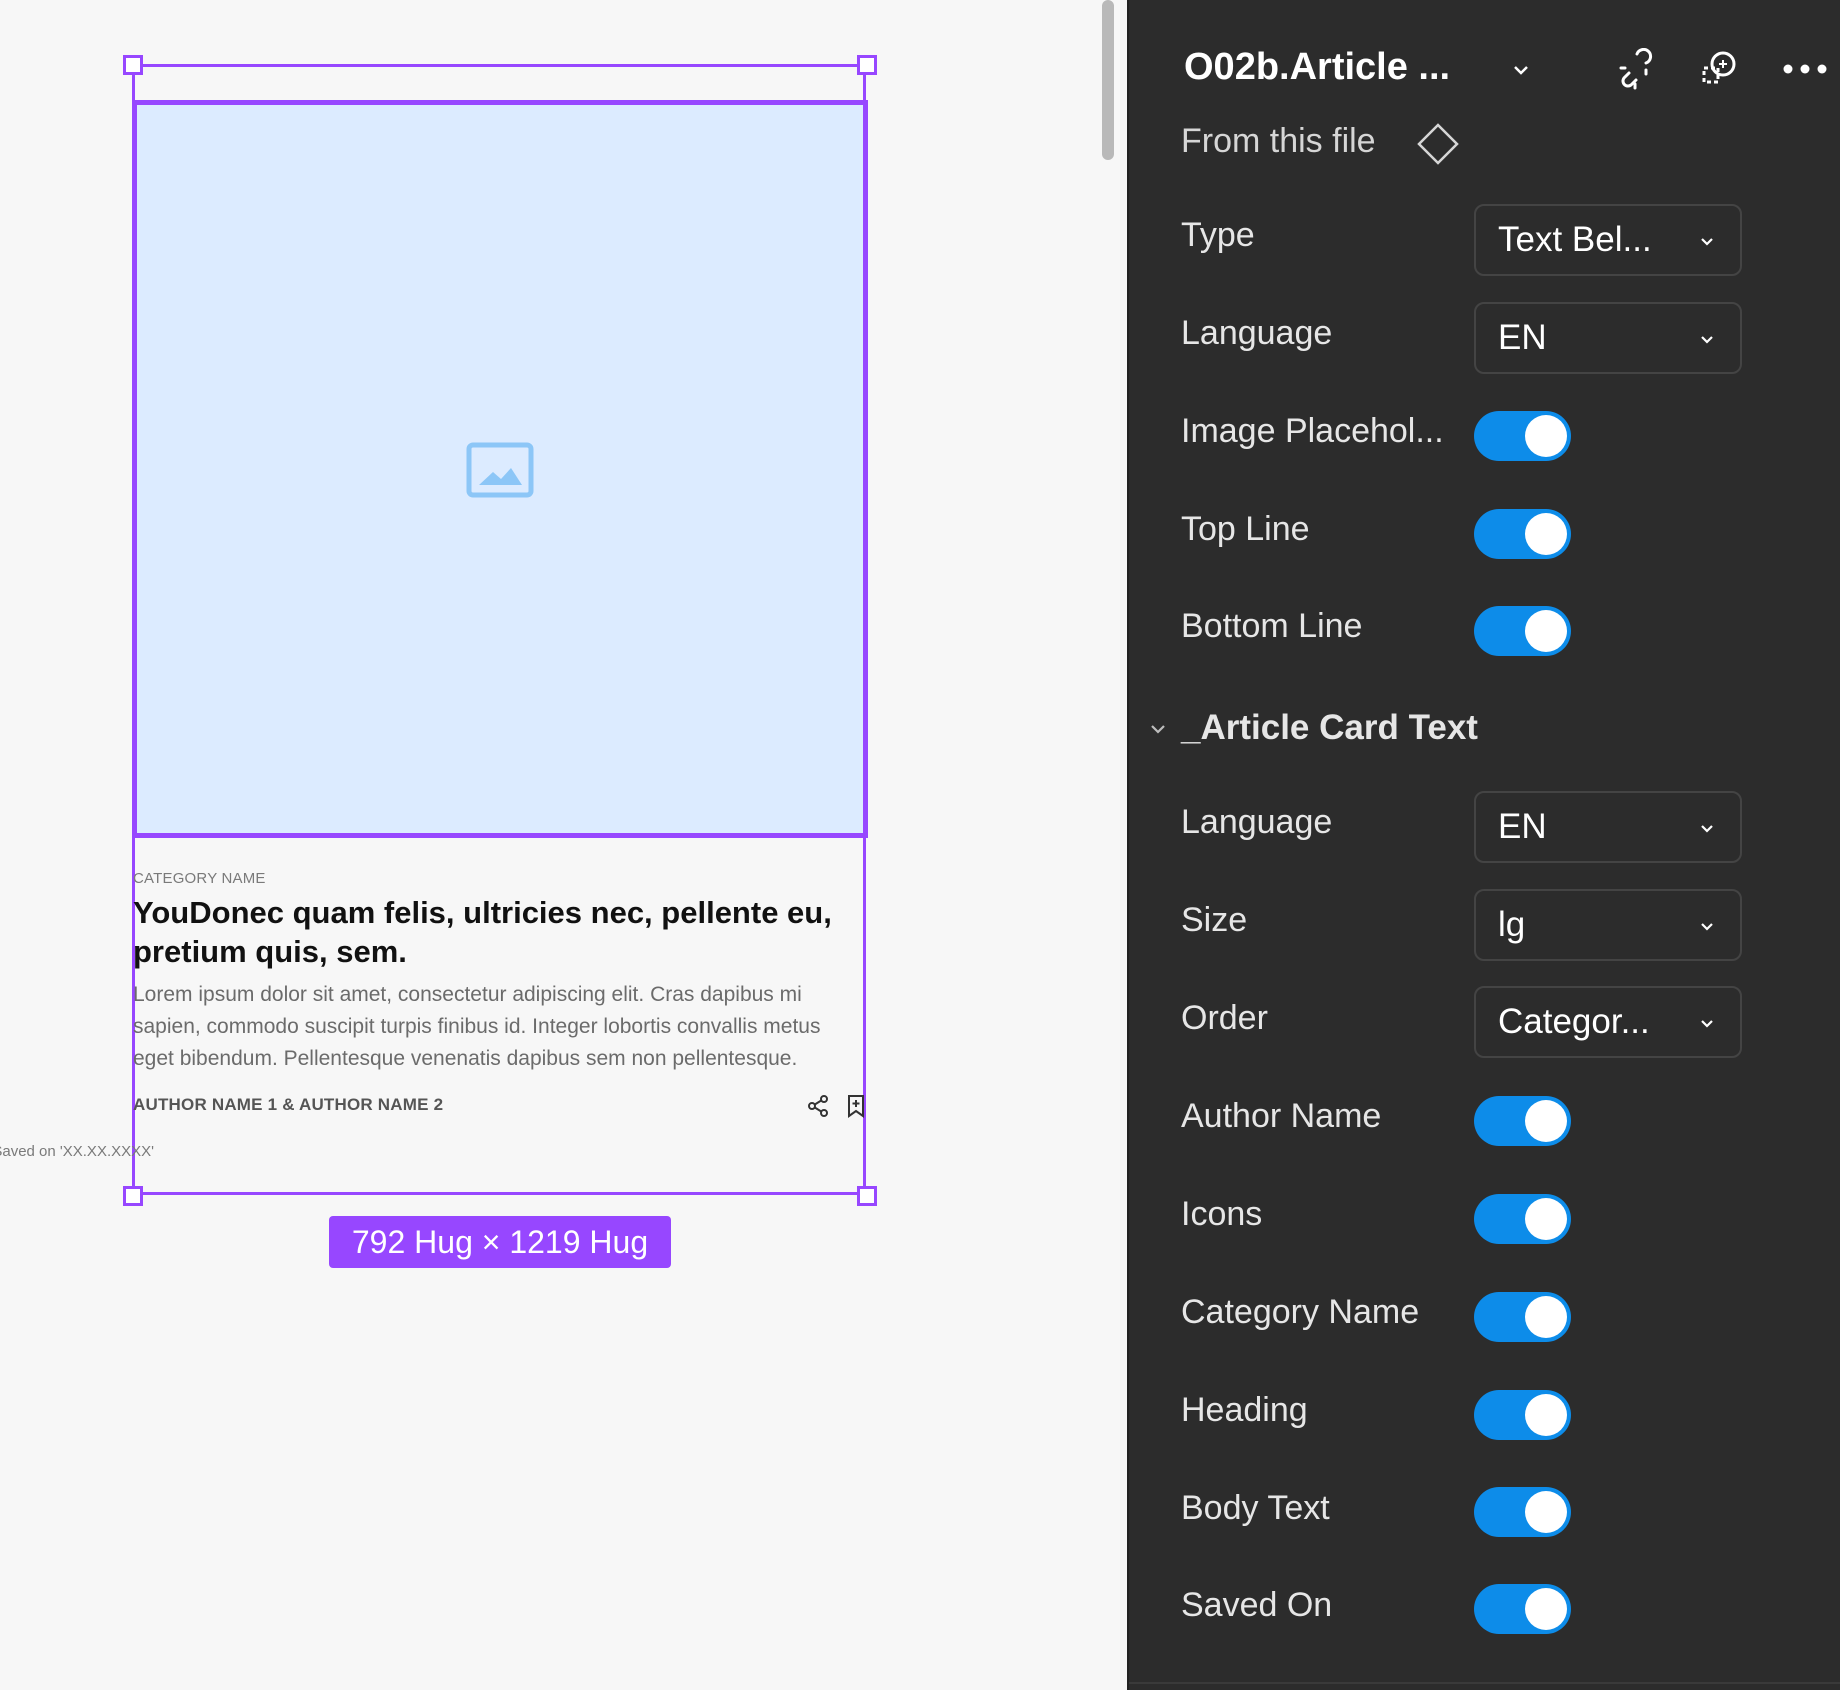  What do you see at coordinates (1608, 925) in the screenshot?
I see `size-dropdown: lg` at bounding box center [1608, 925].